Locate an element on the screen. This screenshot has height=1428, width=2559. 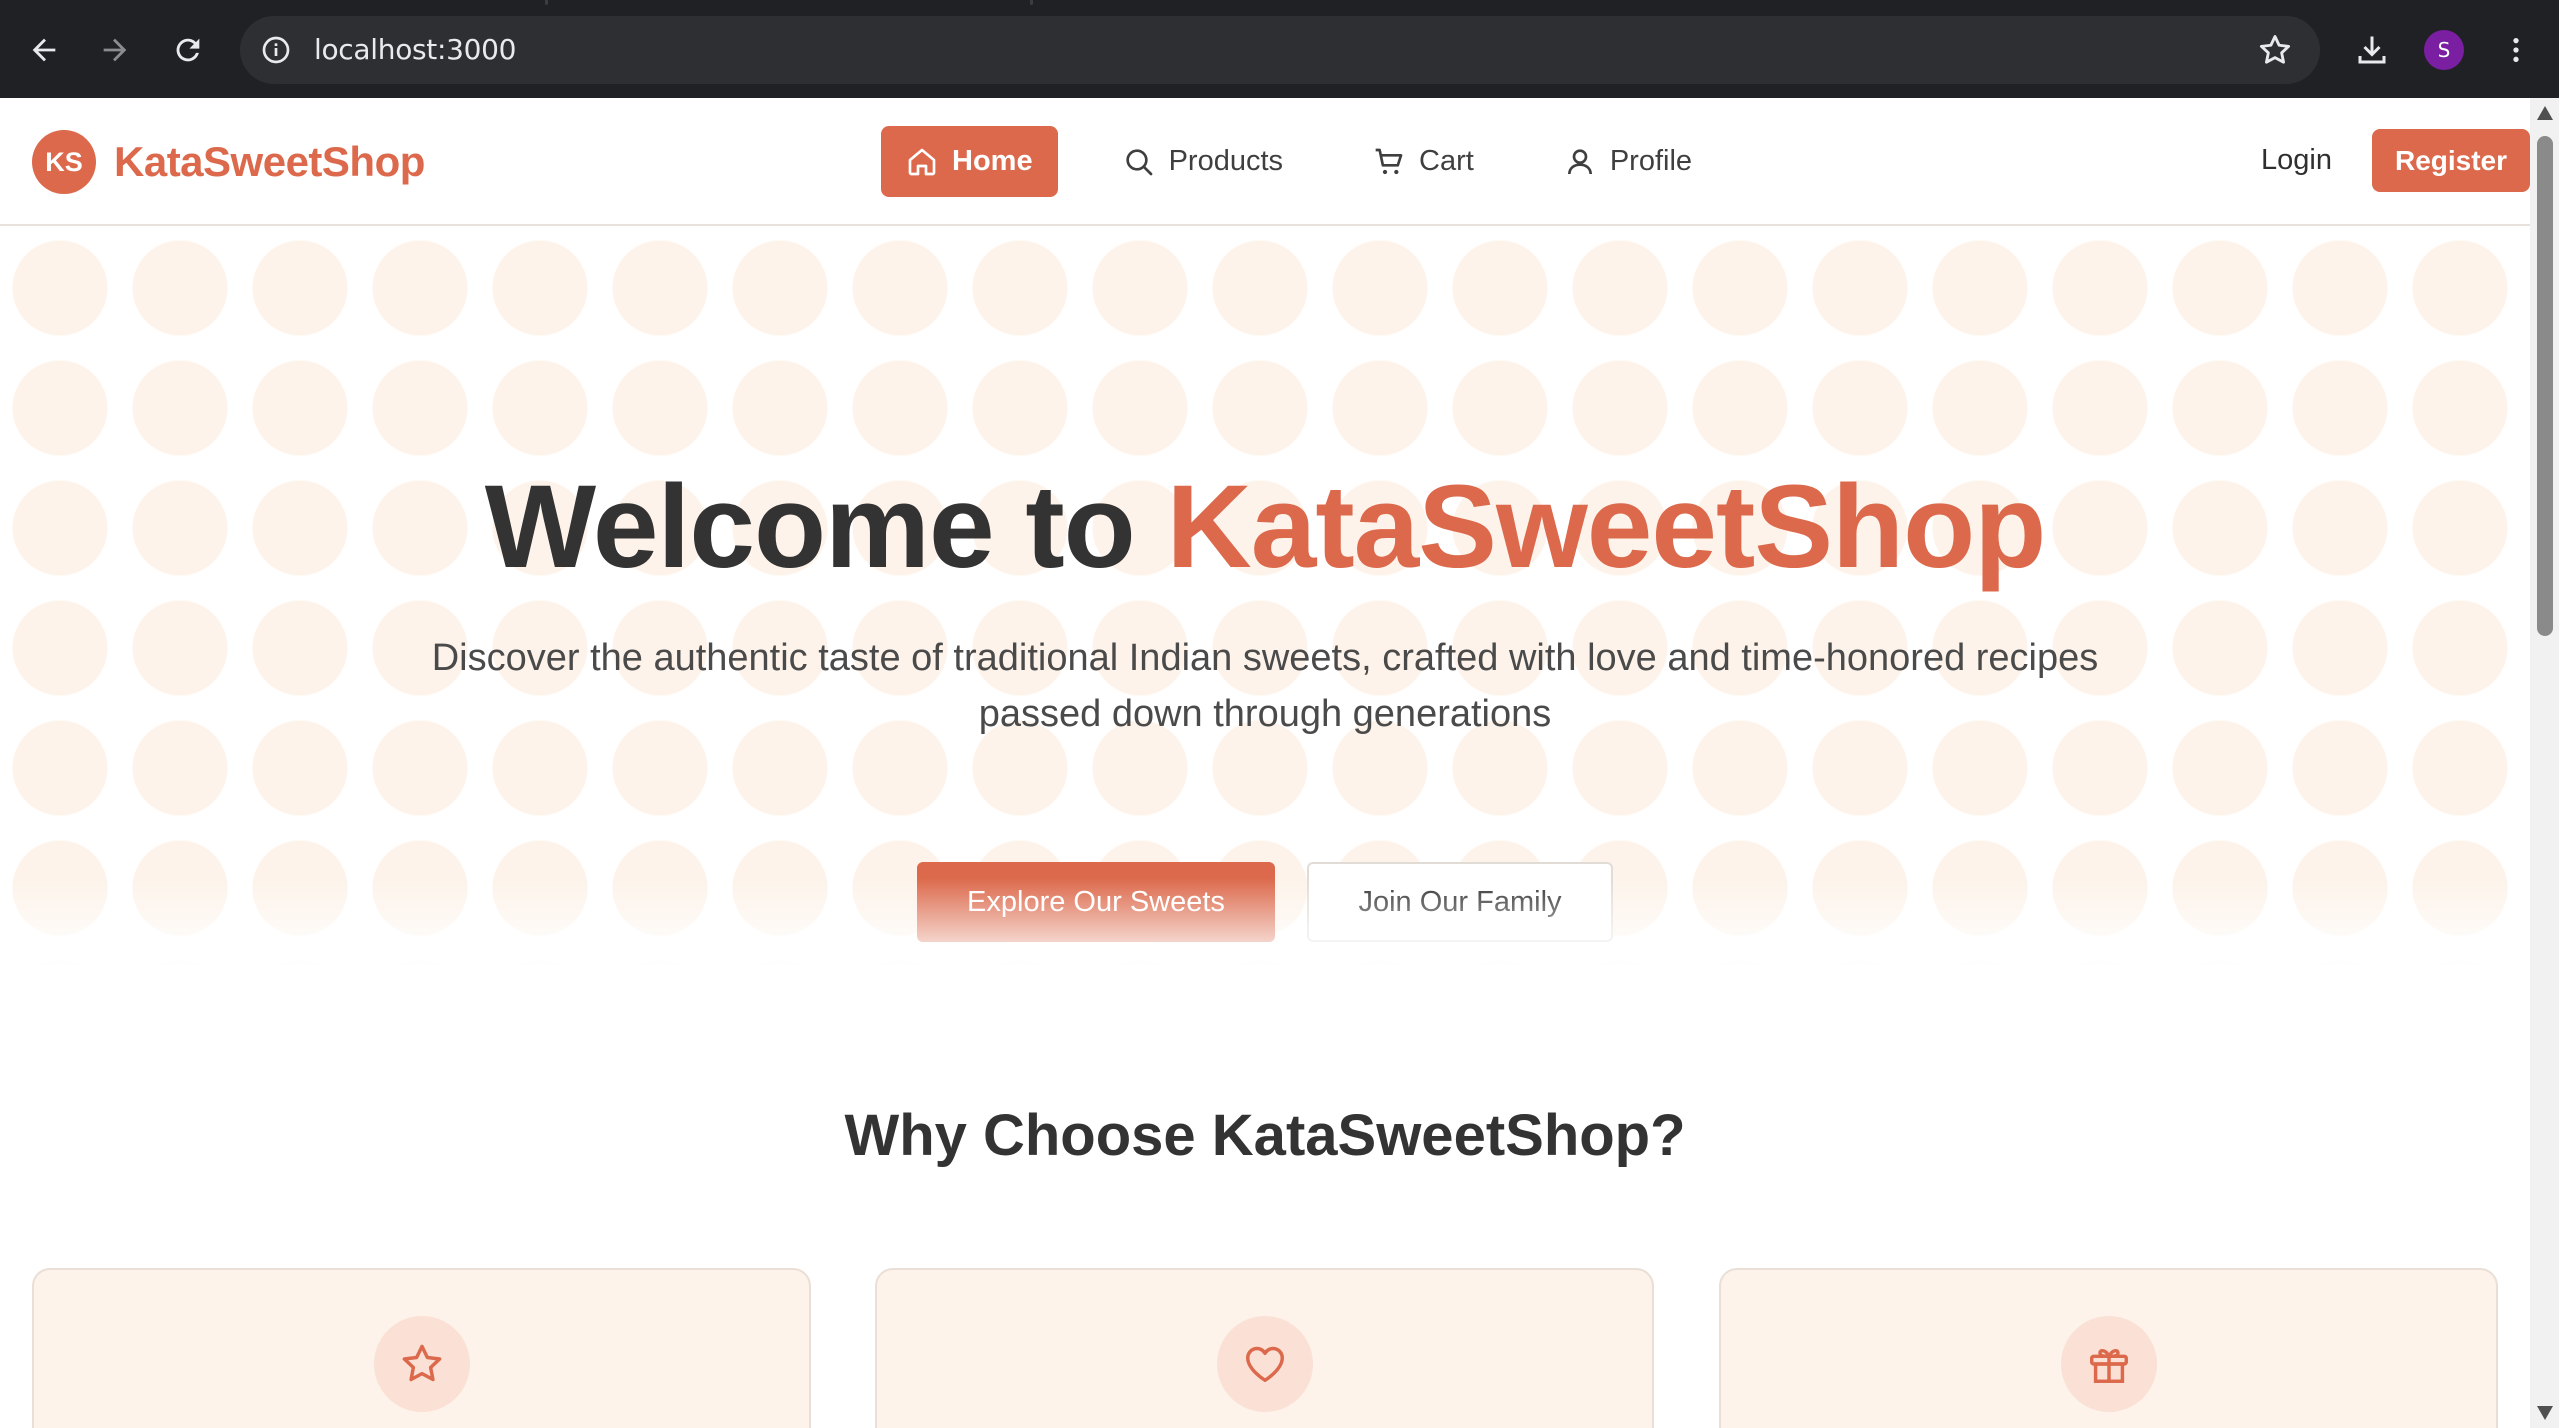
cart-icon is located at coordinates (1389, 161).